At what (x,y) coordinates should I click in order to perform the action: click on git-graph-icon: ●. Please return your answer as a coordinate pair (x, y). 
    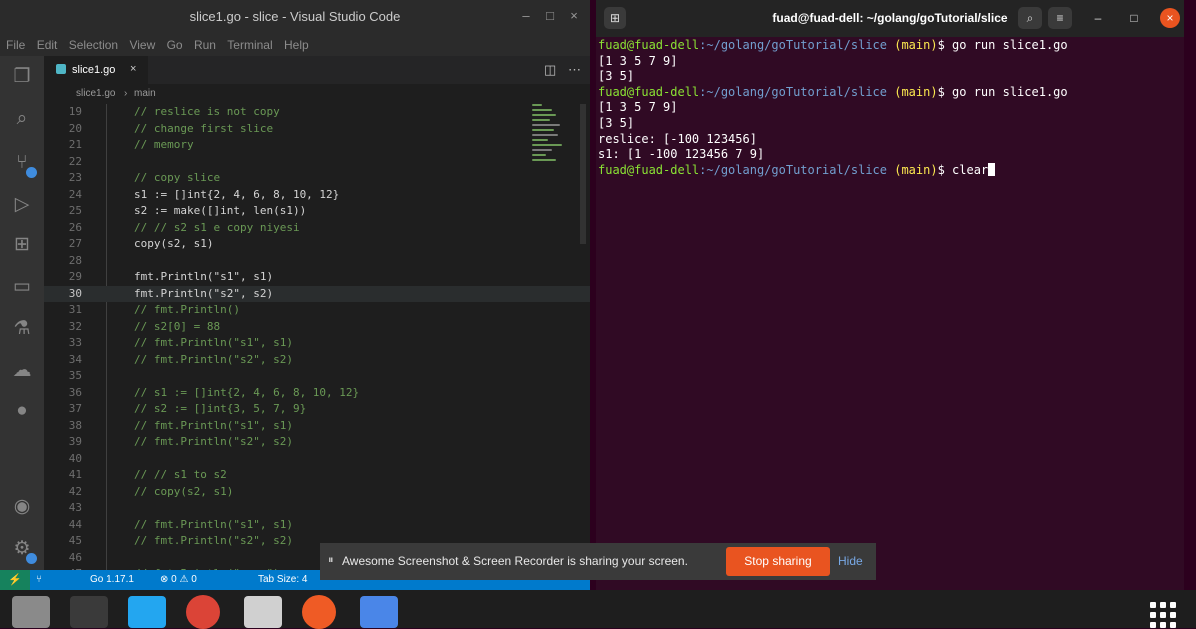
    Looking at the image, I should click on (22, 411).